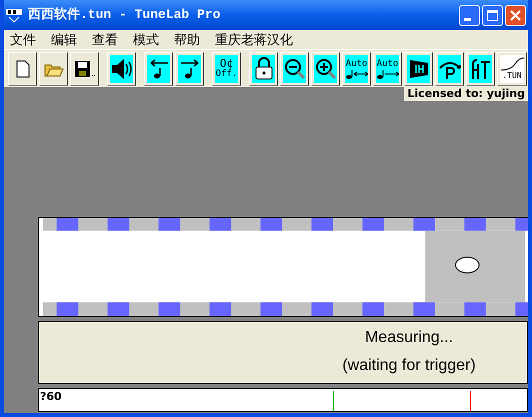 The height and width of the screenshot is (417, 532). Describe the element at coordinates (470, 401) in the screenshot. I see `pitch-marker` at that location.